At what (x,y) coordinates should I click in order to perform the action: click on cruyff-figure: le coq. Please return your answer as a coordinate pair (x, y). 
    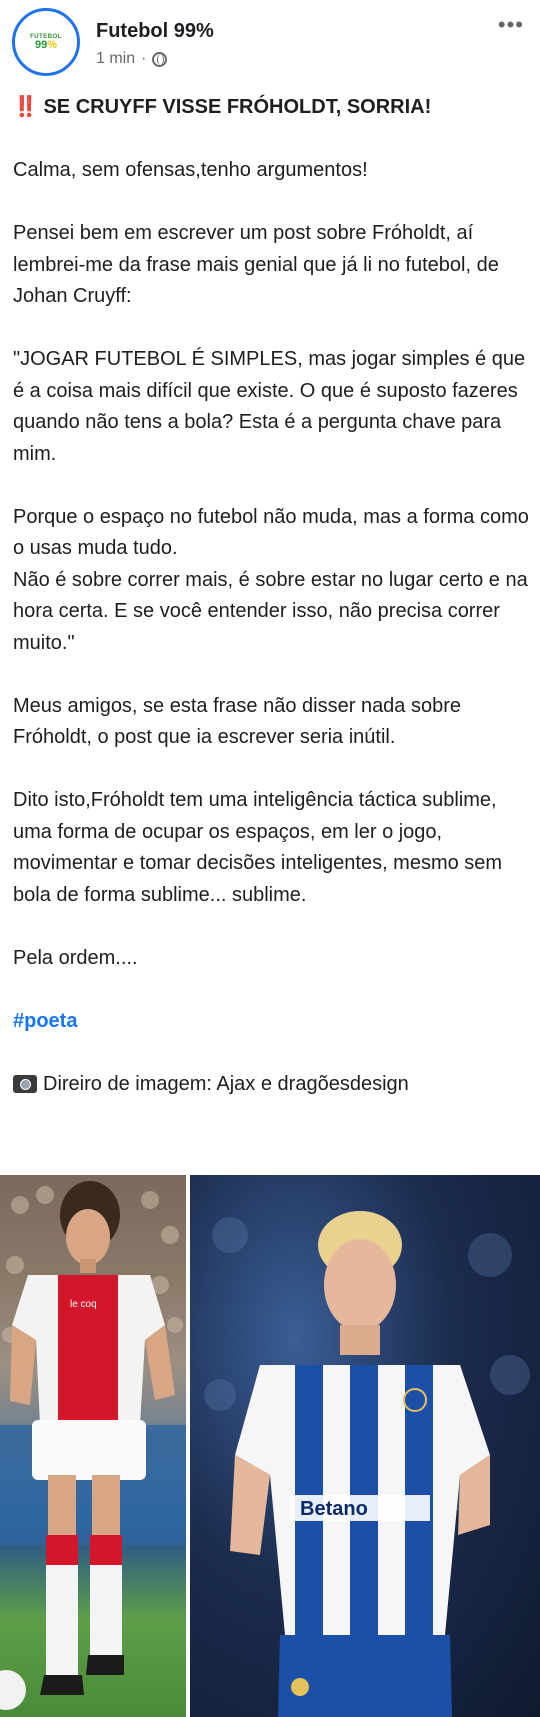
    Looking at the image, I should click on (93, 1445).